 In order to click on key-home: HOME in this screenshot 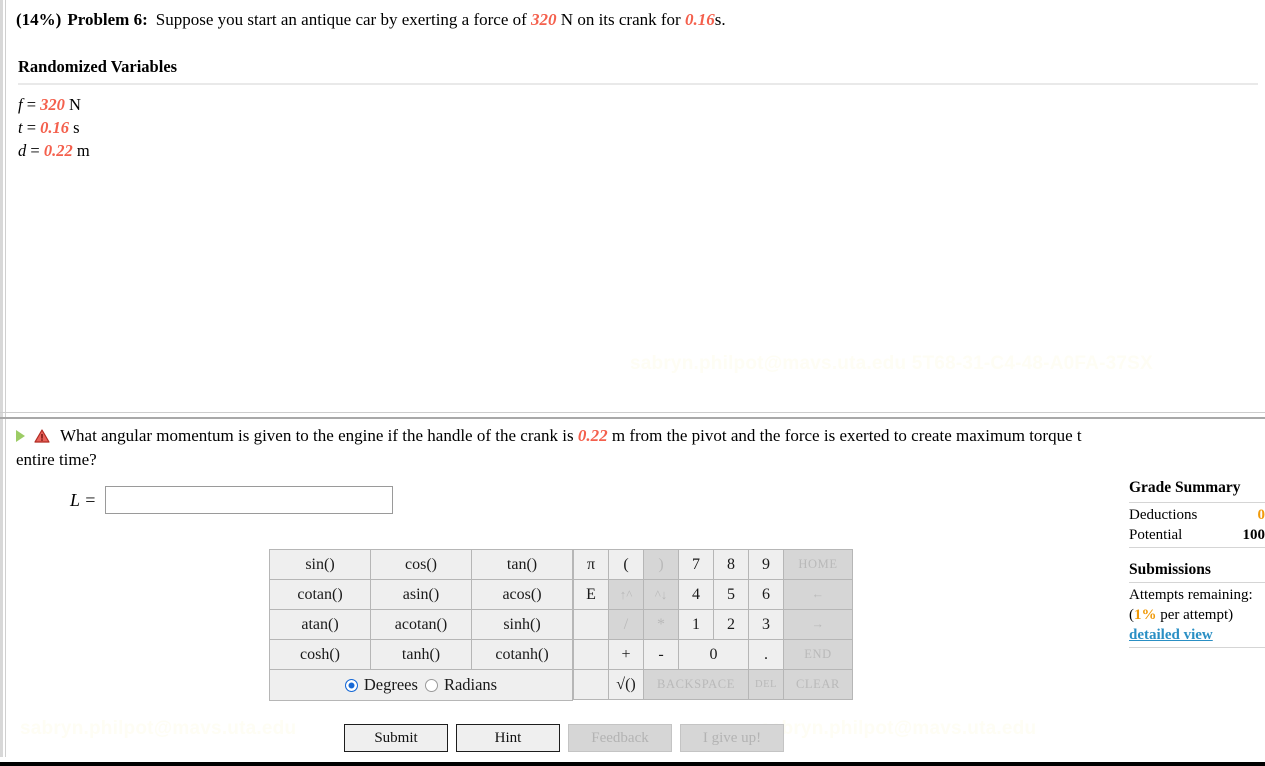, I will do `click(818, 564)`.